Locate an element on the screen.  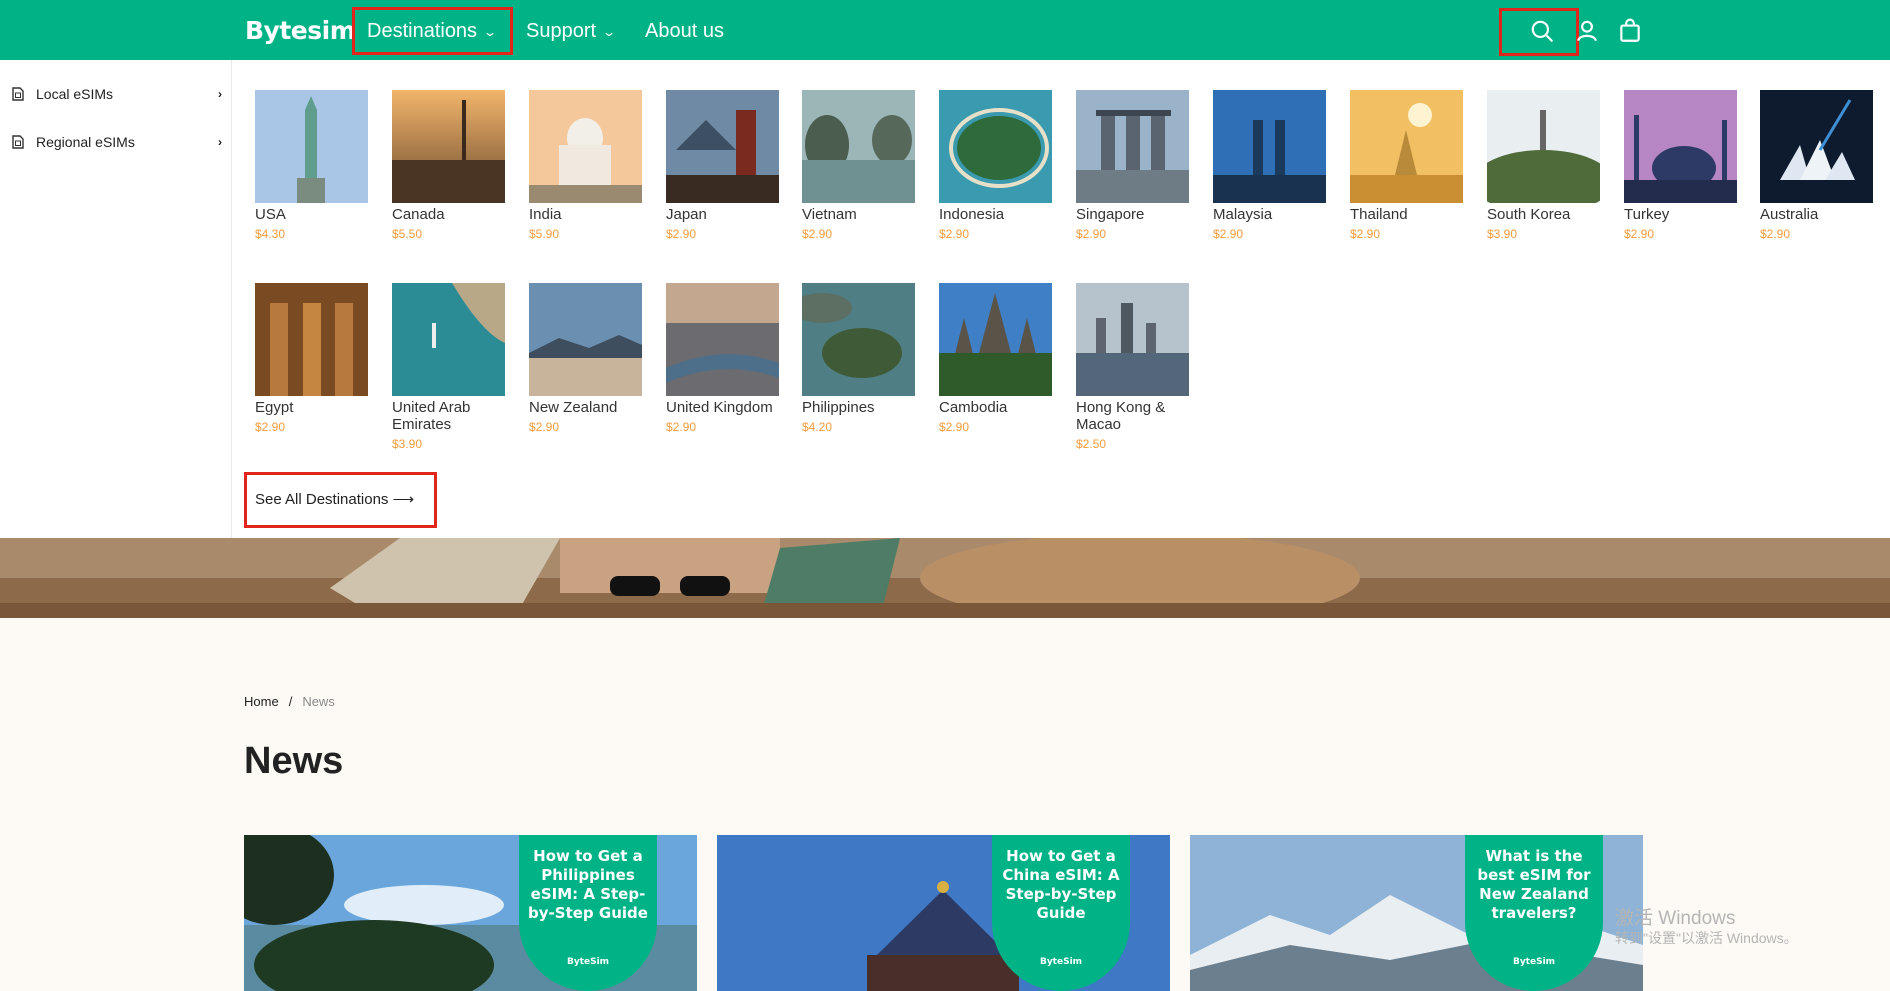
destination-name: South Korea is located at coordinates (1529, 214).